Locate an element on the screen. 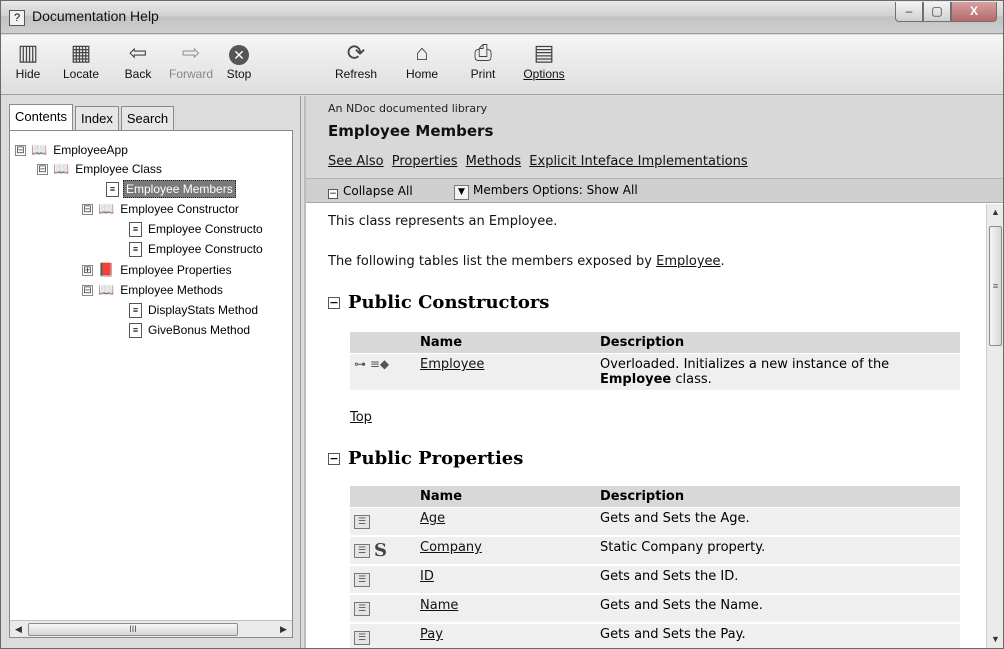  description-cell: Static Company property. is located at coordinates (778, 551).